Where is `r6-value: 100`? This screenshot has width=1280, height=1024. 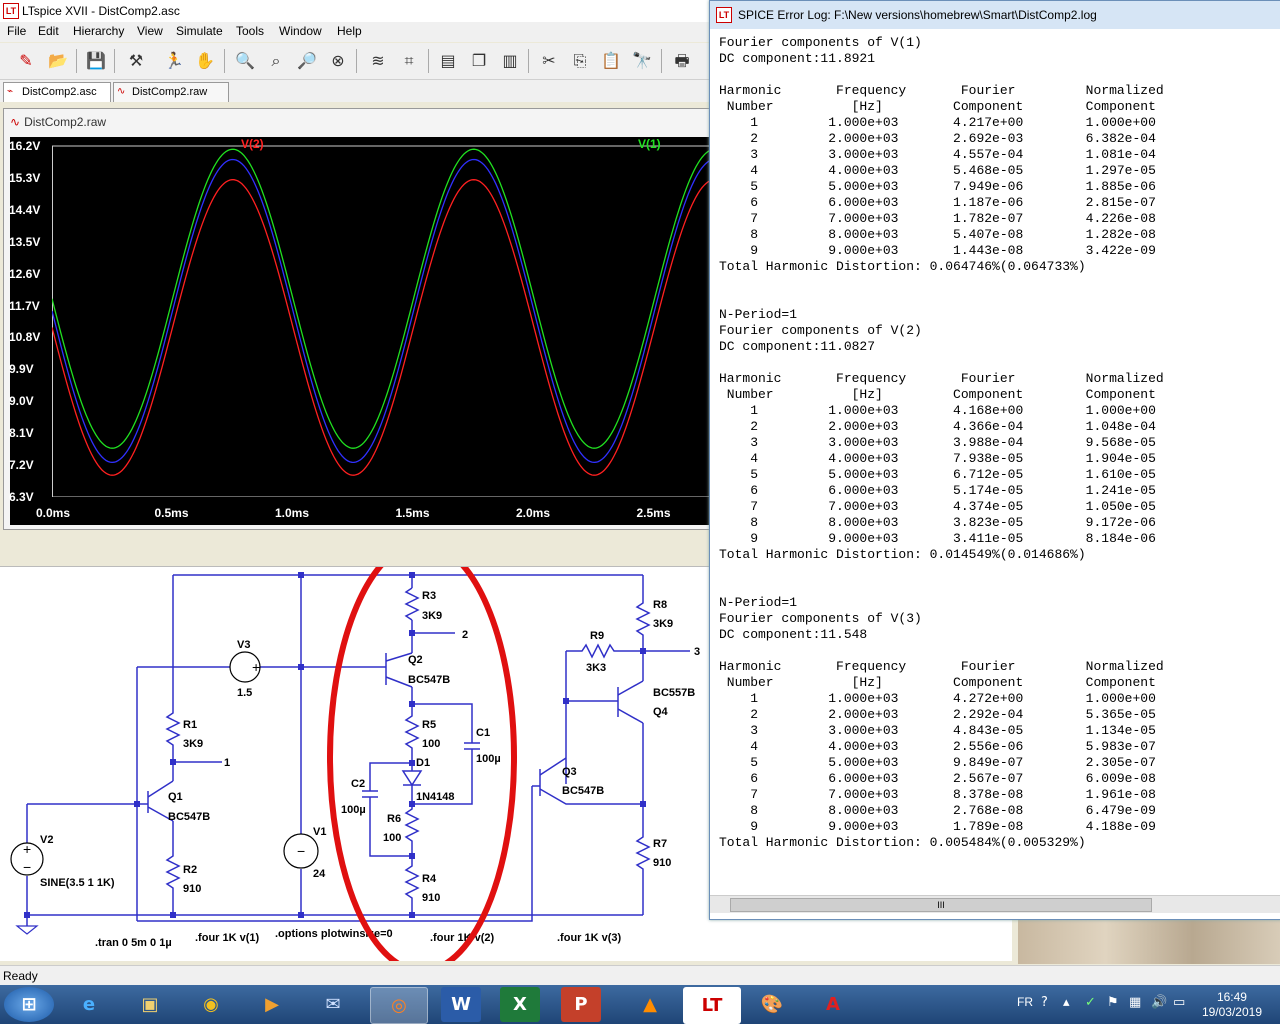
r6-value: 100 is located at coordinates (392, 838).